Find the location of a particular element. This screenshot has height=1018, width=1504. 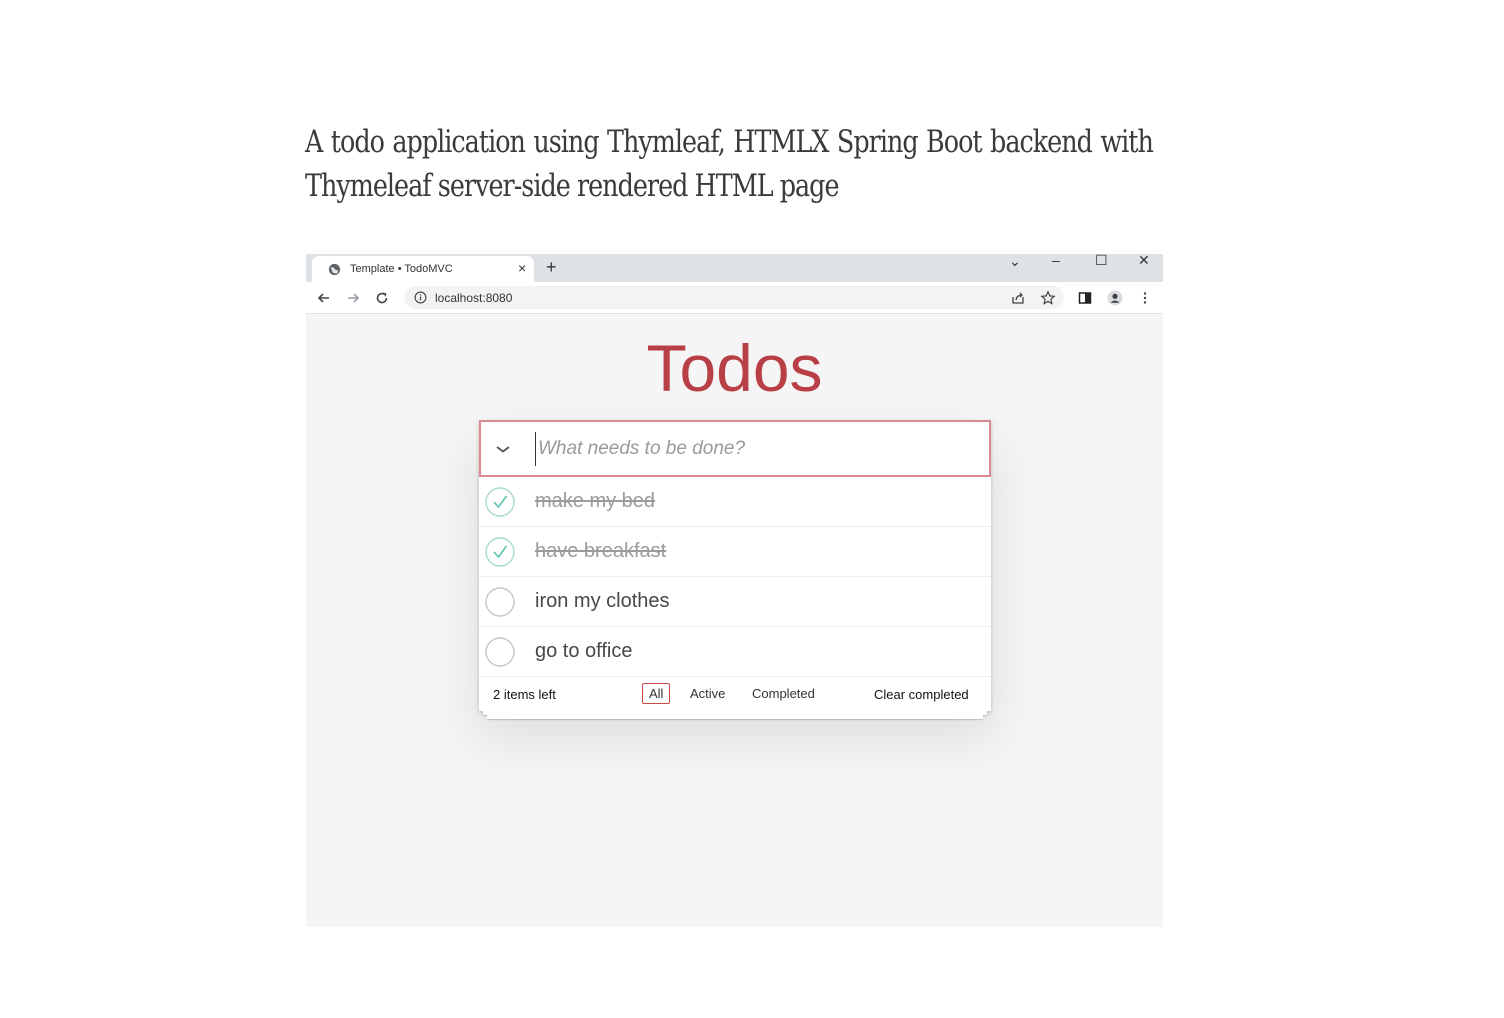

profile-avatar-icon is located at coordinates (1115, 298).